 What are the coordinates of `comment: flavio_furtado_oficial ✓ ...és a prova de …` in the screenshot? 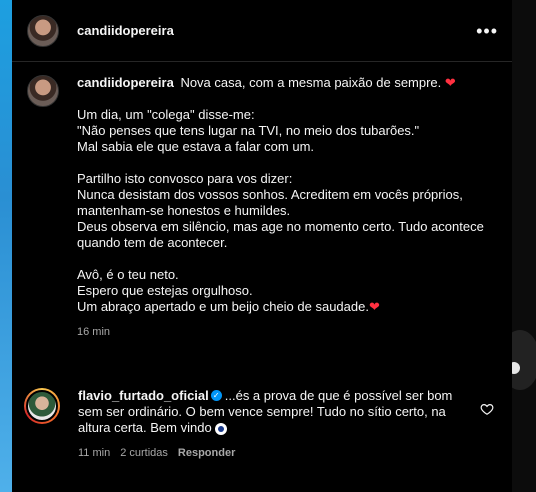 It's located at (264, 424).